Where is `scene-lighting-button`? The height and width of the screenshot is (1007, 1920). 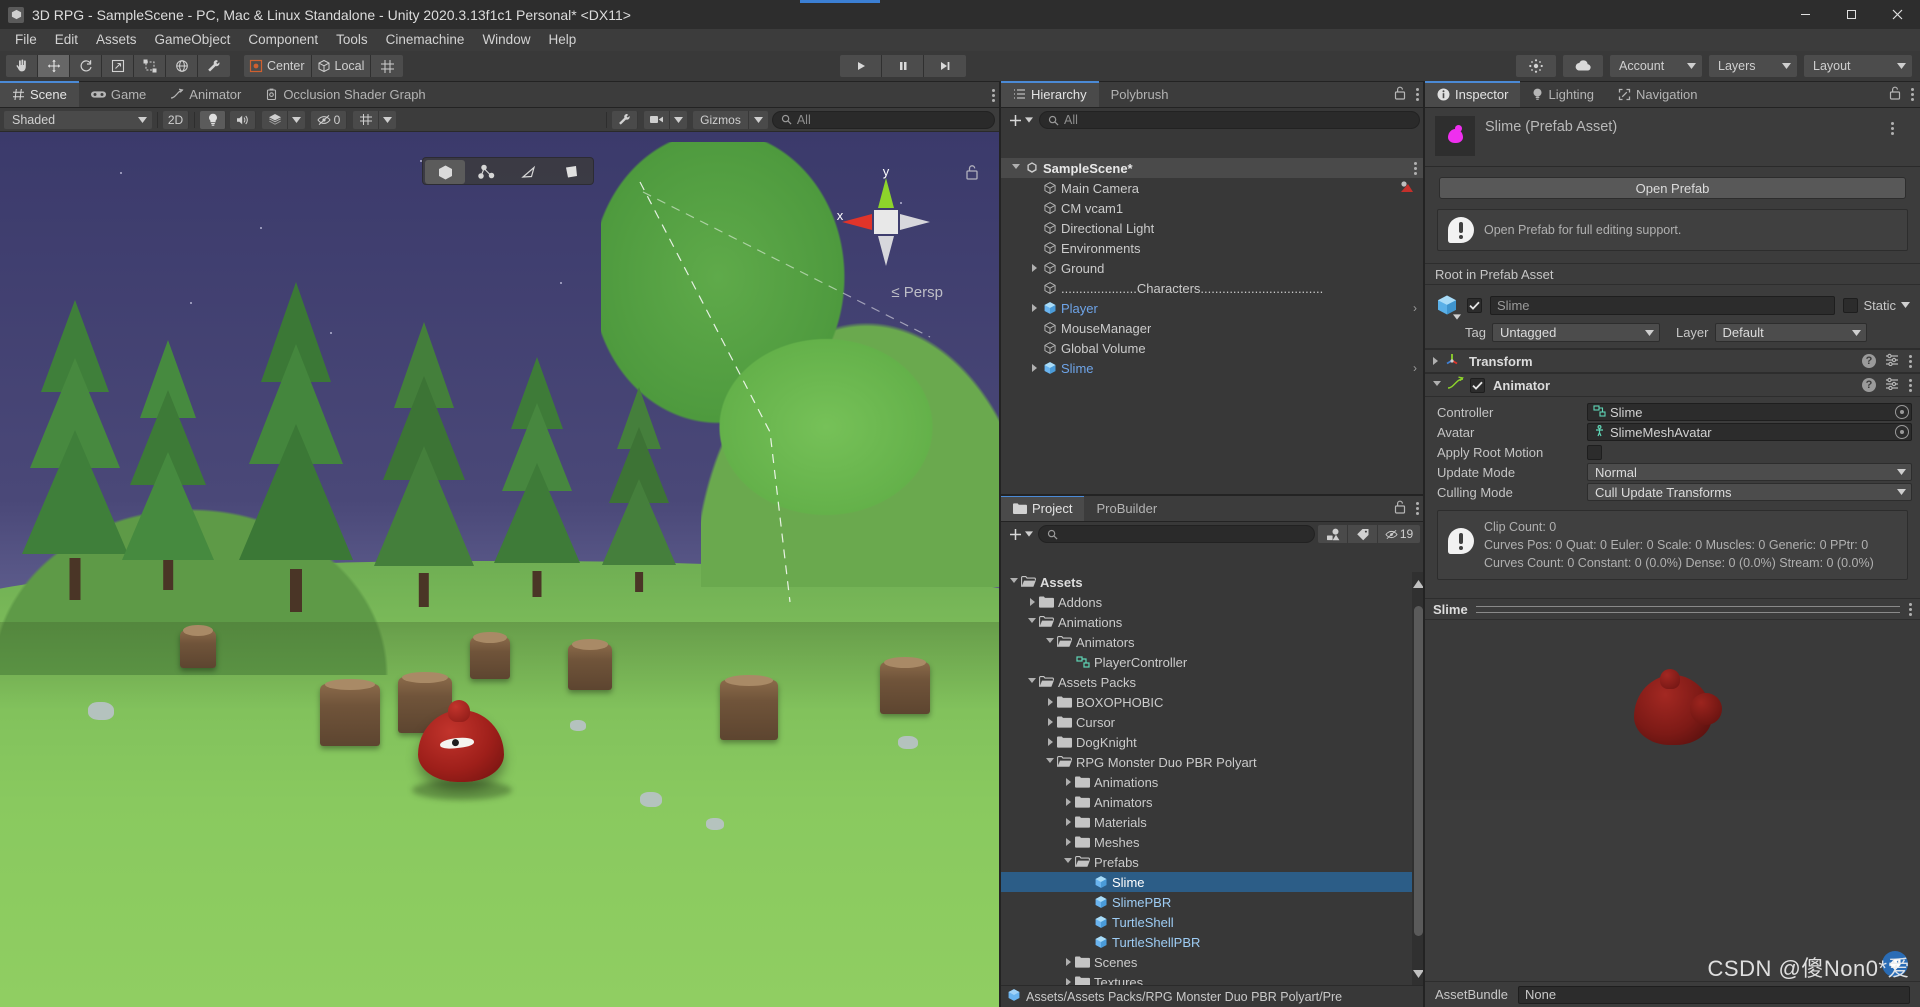 scene-lighting-button is located at coordinates (213, 119).